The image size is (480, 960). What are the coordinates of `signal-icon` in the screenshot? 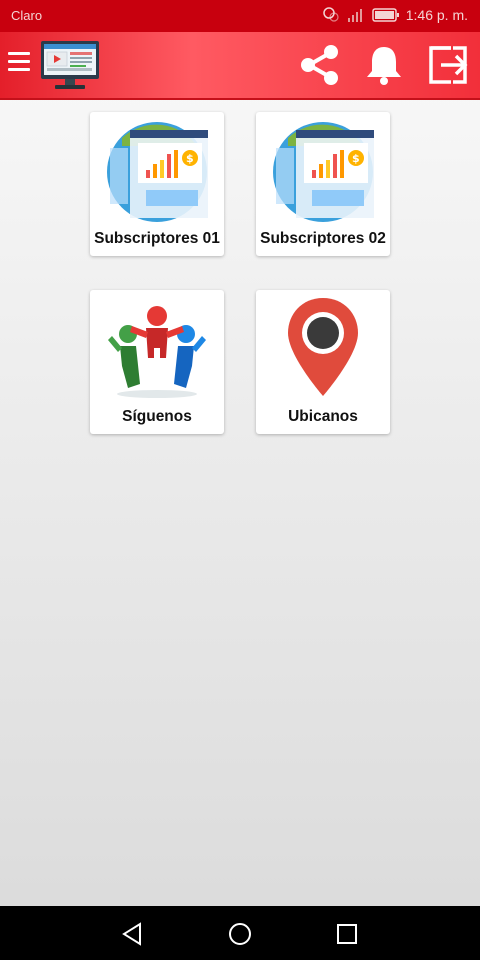 It's located at (354, 15).